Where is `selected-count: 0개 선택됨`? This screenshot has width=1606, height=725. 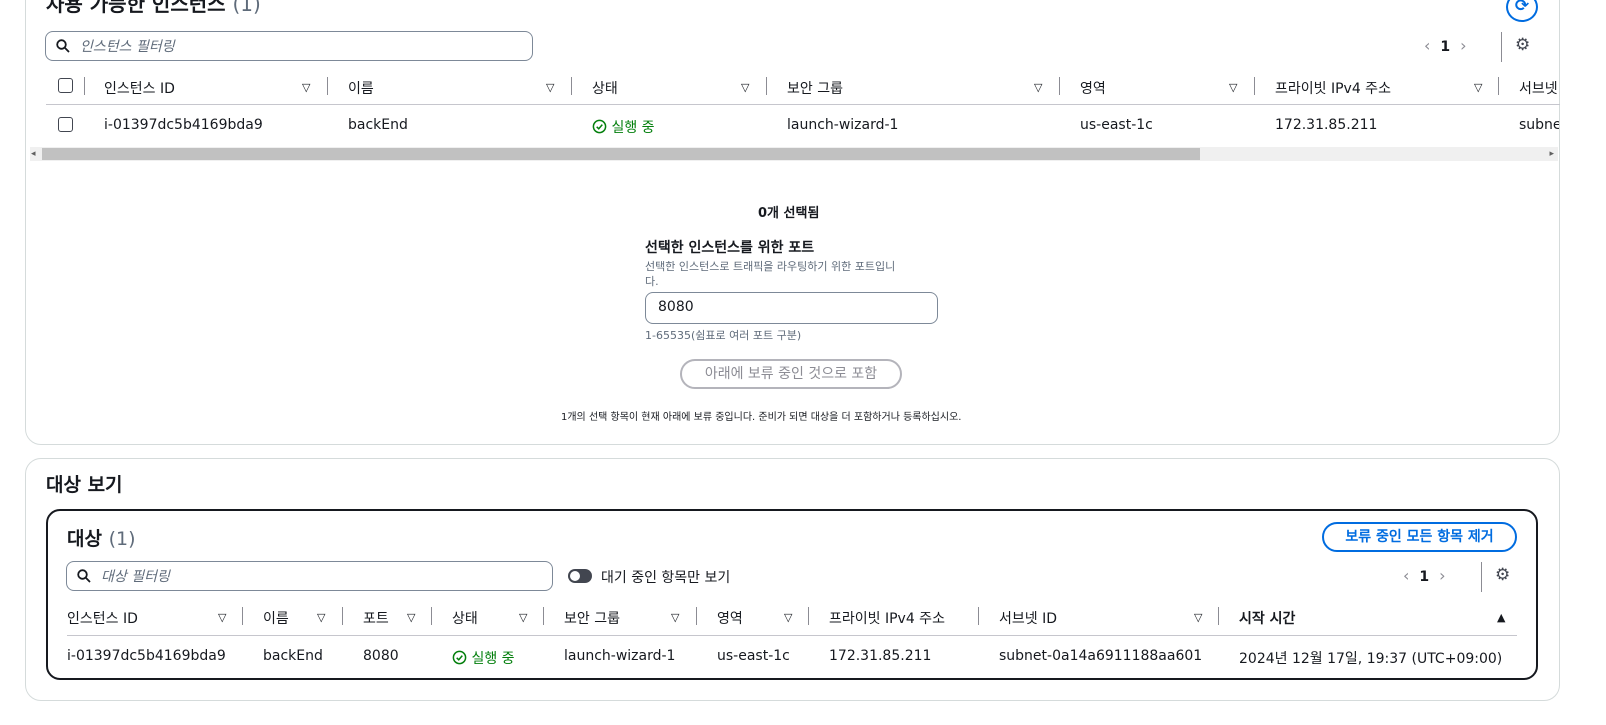
selected-count: 0개 선택됨 is located at coordinates (789, 213).